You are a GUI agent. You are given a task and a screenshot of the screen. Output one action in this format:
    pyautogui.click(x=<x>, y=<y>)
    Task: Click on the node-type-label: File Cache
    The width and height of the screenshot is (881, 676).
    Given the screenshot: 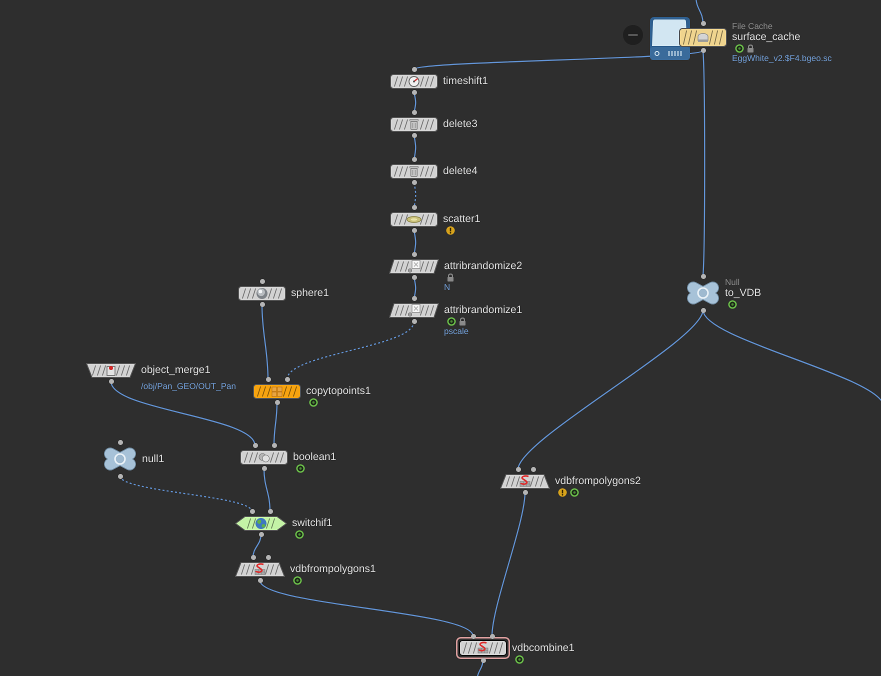 What is the action you would take?
    pyautogui.click(x=752, y=26)
    